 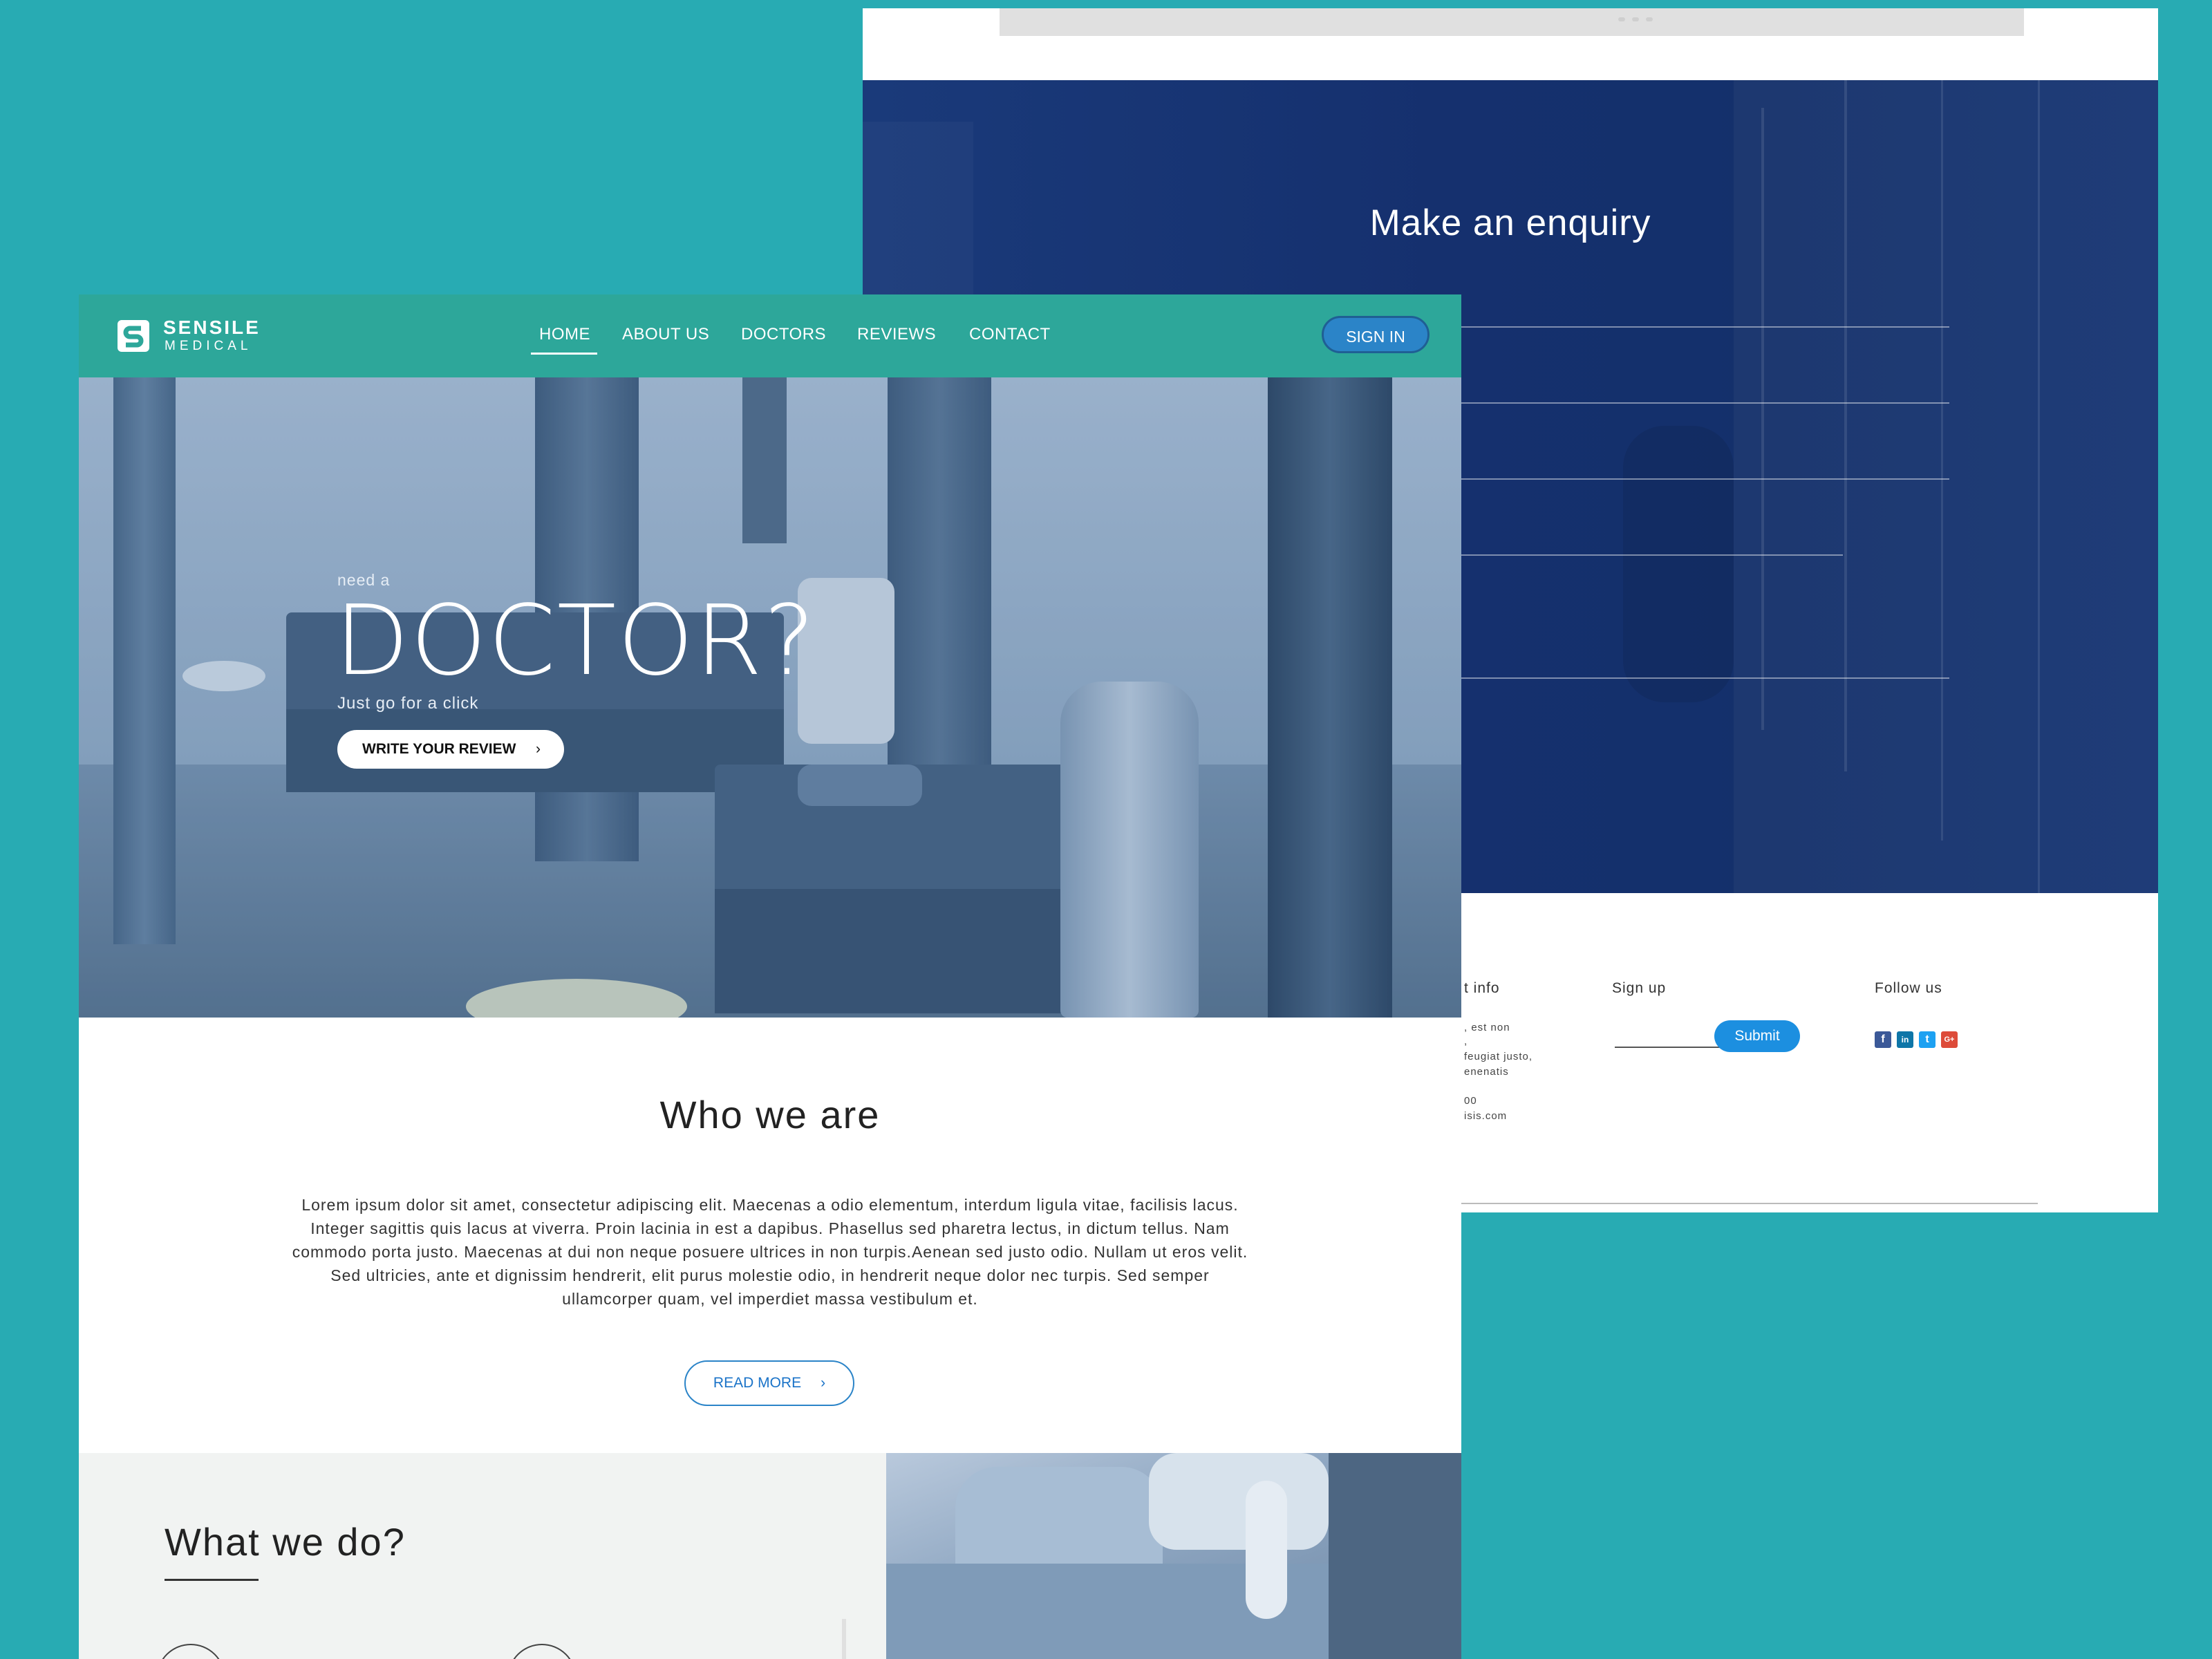 What do you see at coordinates (844, 1639) in the screenshot?
I see `scrollbar` at bounding box center [844, 1639].